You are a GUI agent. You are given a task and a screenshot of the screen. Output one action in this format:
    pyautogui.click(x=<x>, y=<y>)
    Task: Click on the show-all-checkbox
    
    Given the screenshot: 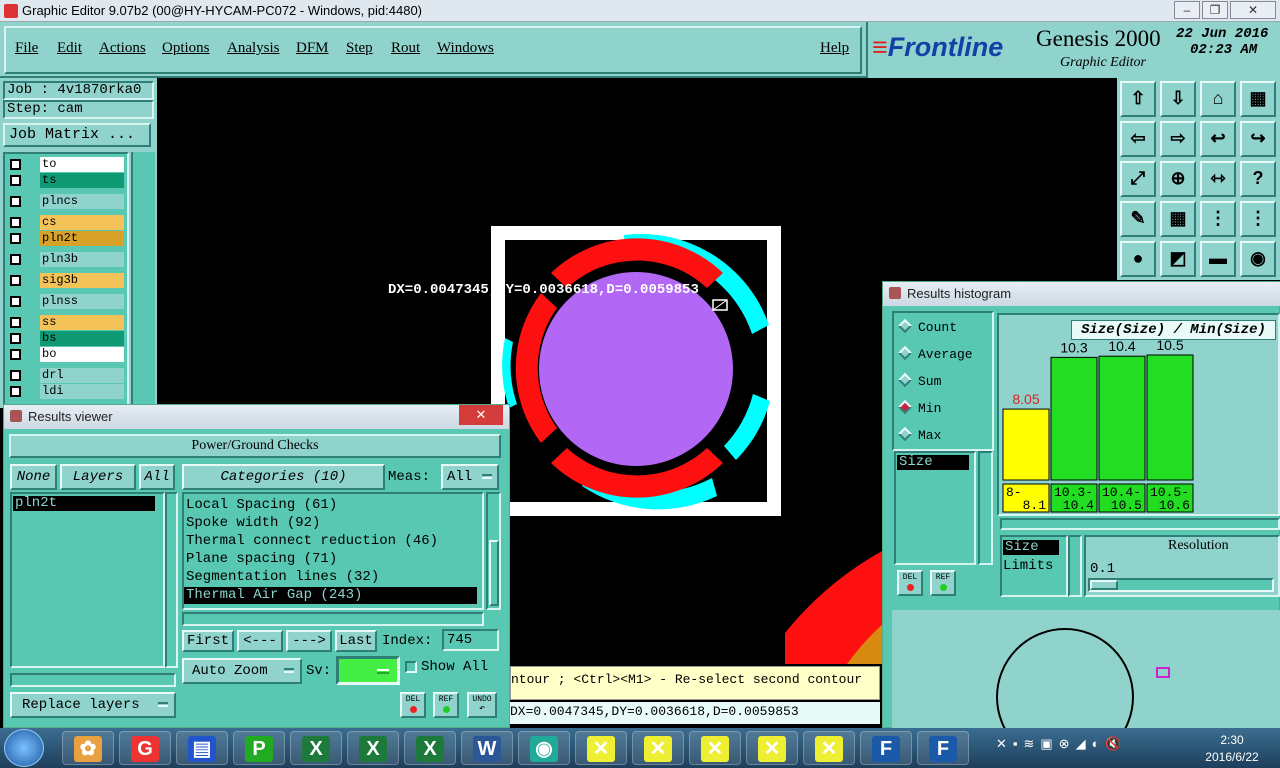 What is the action you would take?
    pyautogui.click(x=411, y=667)
    